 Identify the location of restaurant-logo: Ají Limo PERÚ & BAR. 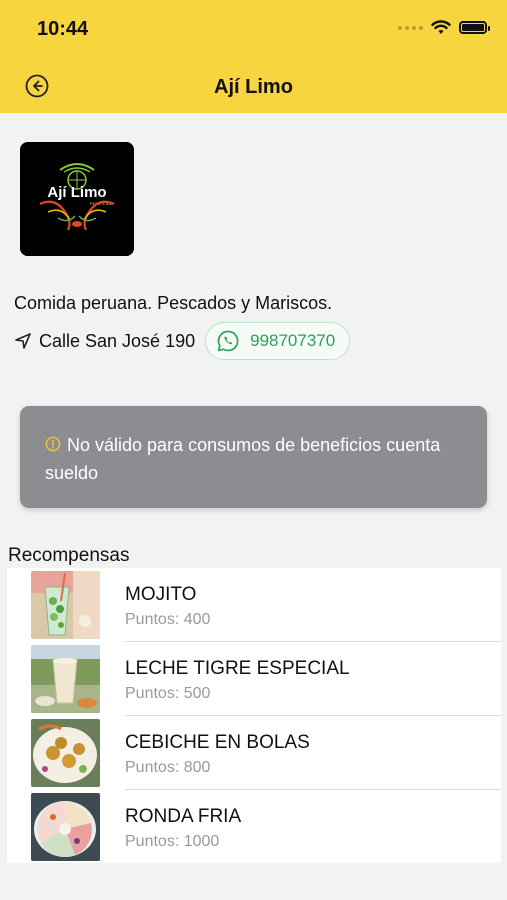
(77, 199).